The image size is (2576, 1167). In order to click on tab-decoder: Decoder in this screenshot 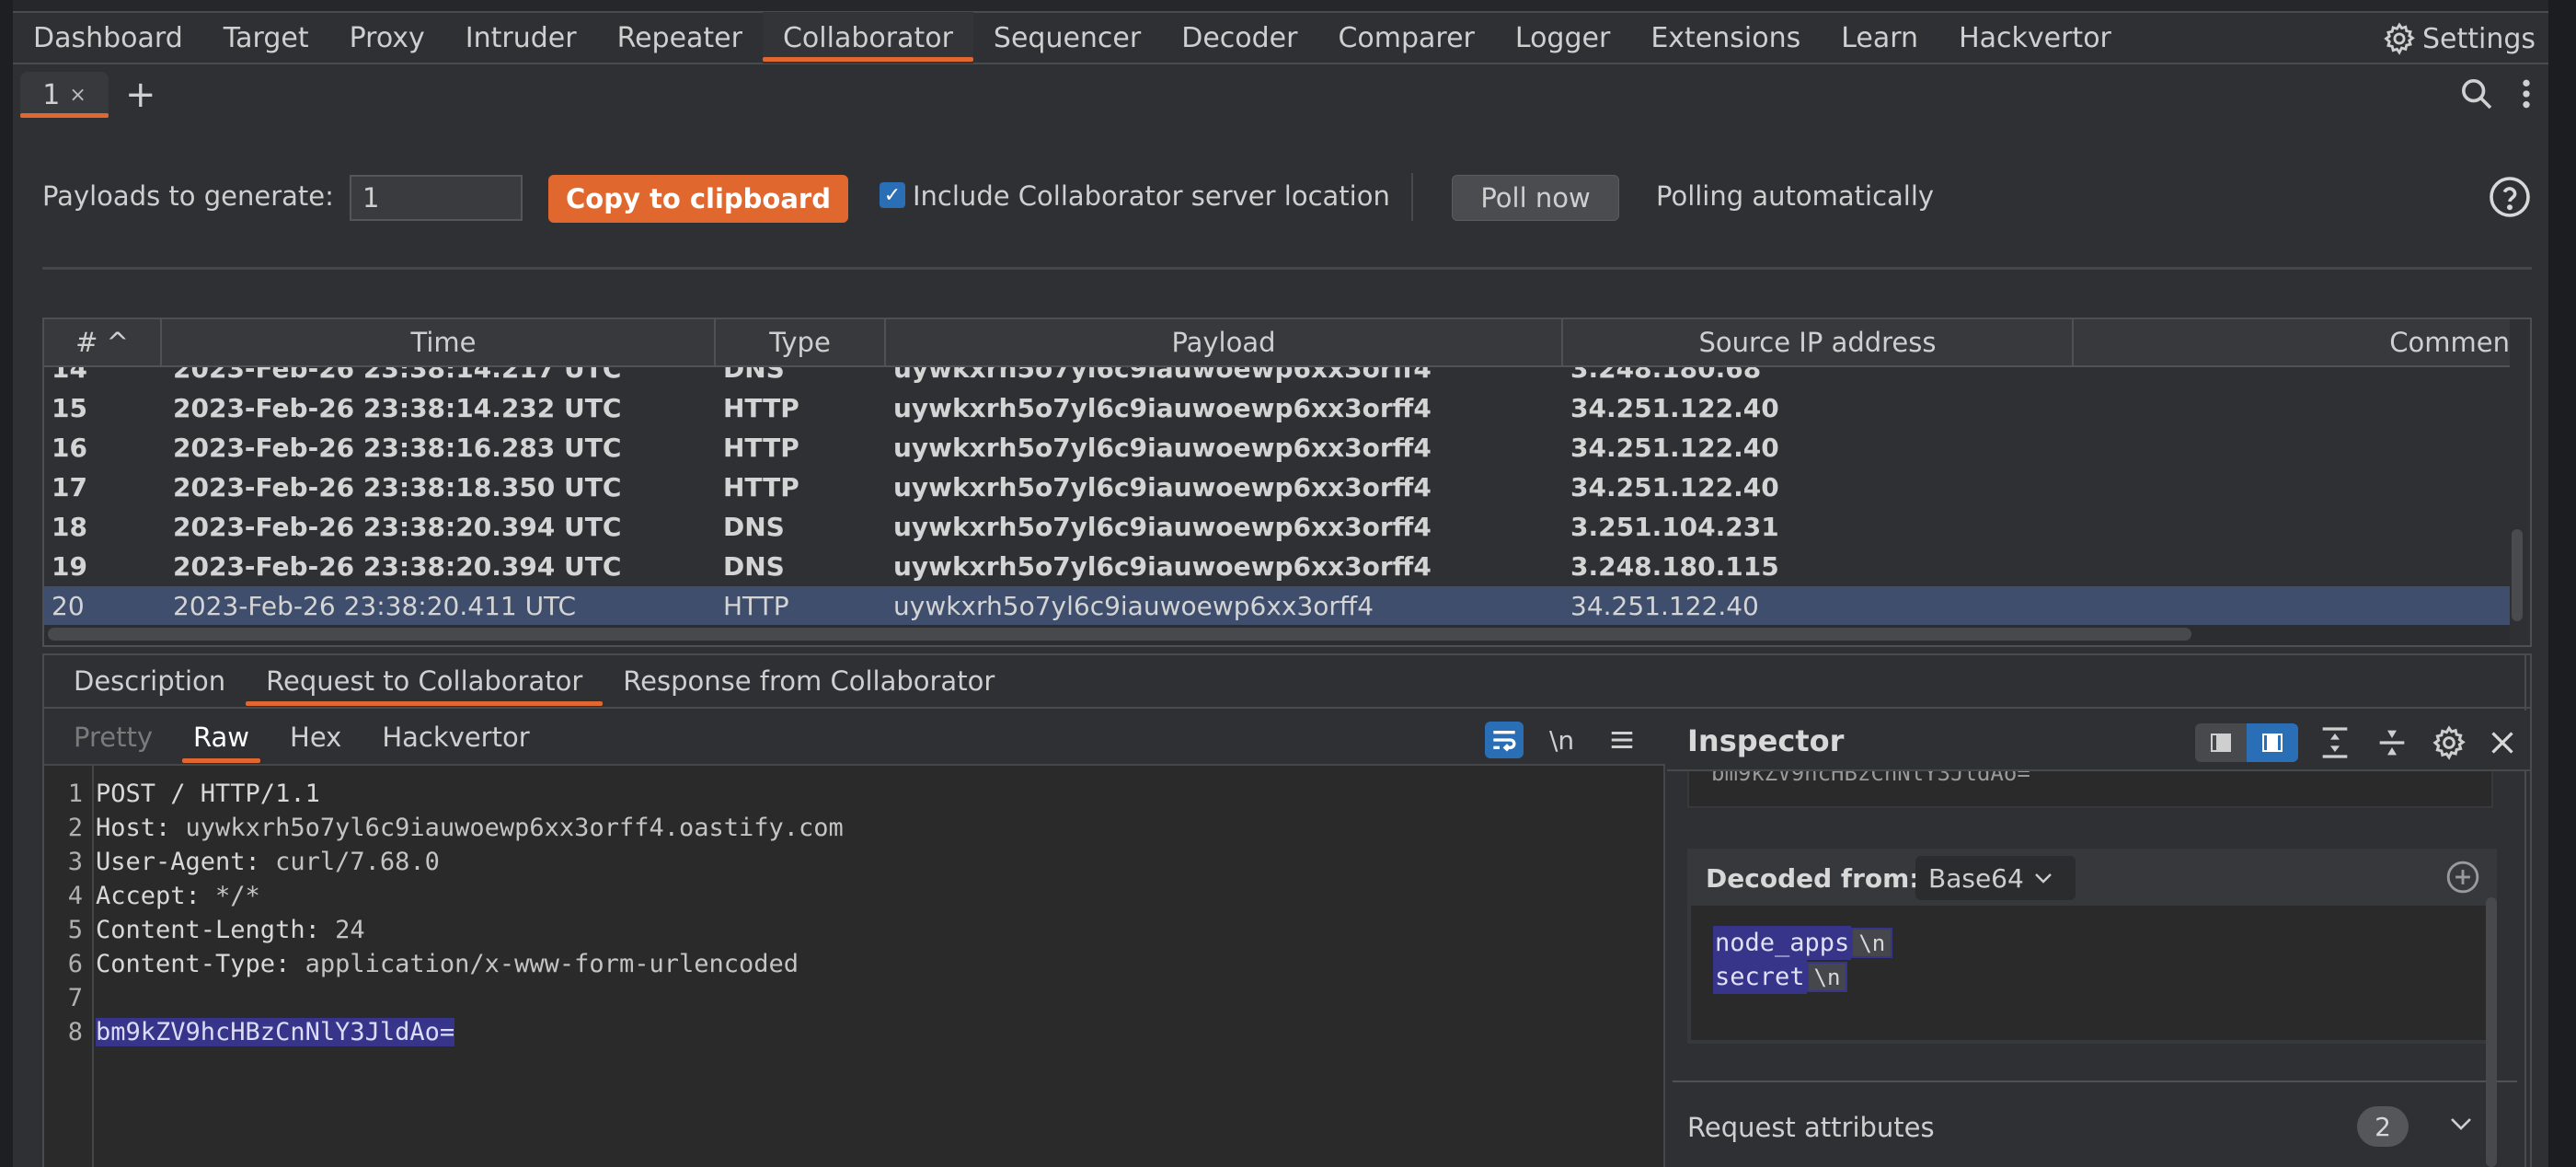, I will do `click(1239, 38)`.